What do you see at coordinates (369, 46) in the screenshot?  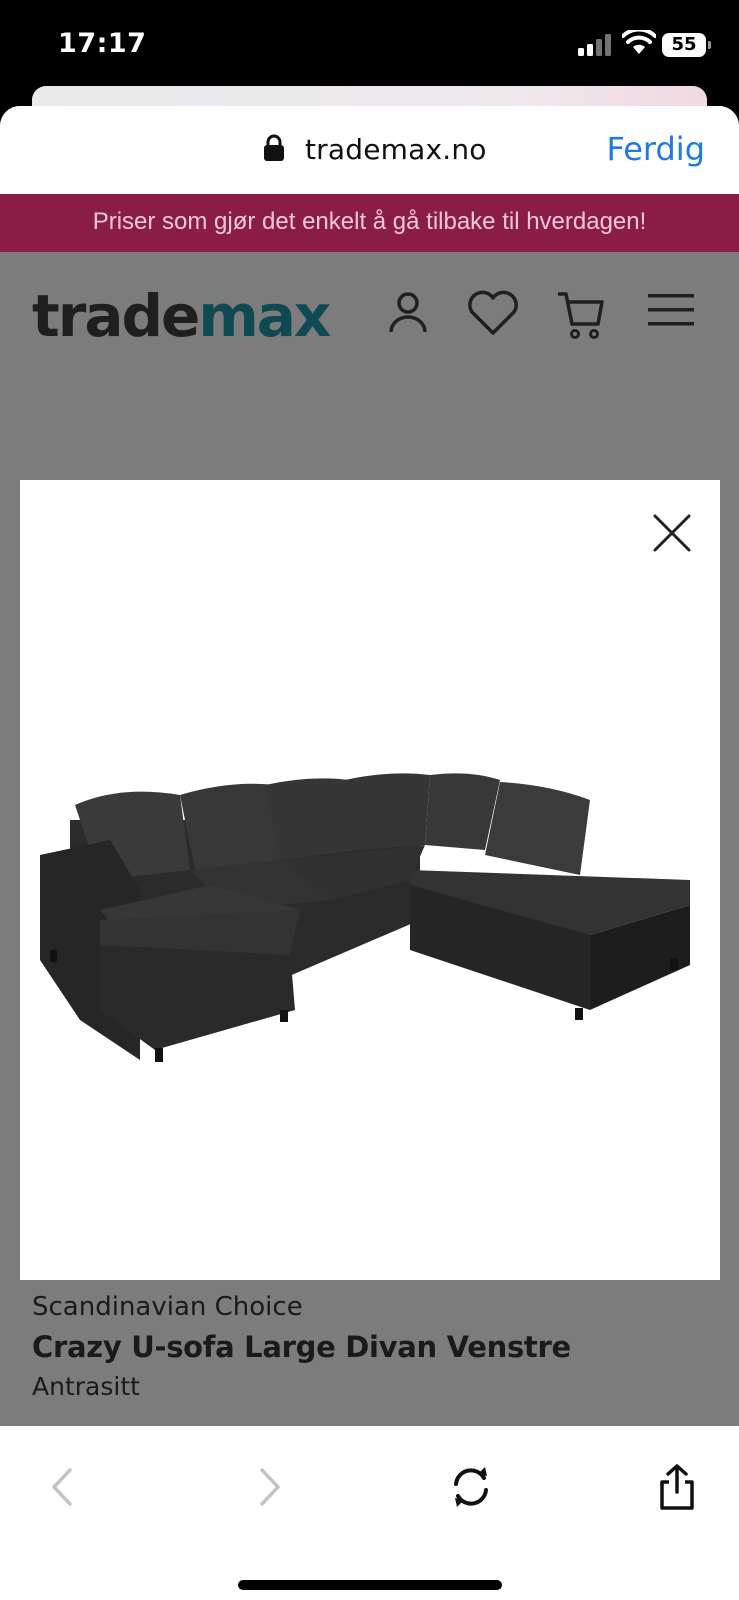 I see `status-bar: 17:17 55` at bounding box center [369, 46].